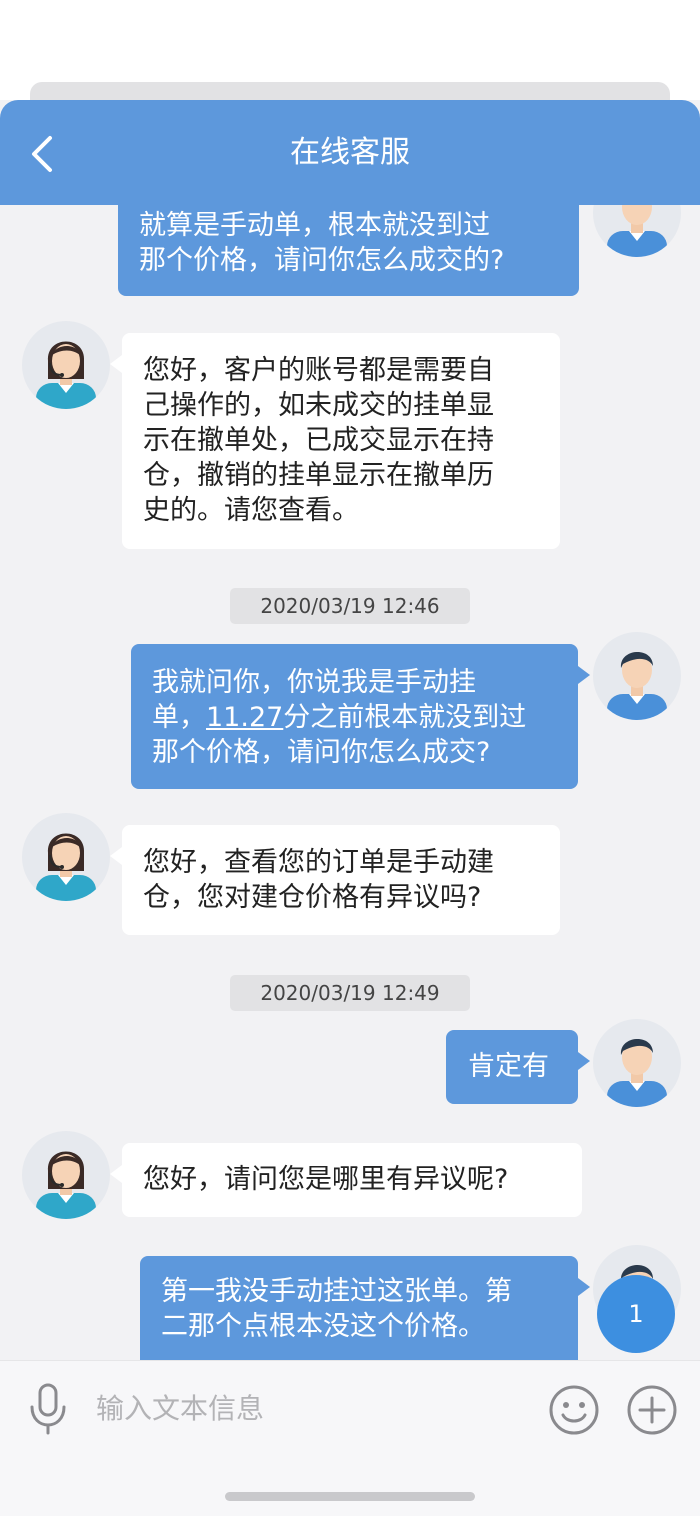  Describe the element at coordinates (314, 682) in the screenshot. I see `message-line: 我就问你，你说我是手动挂` at that location.